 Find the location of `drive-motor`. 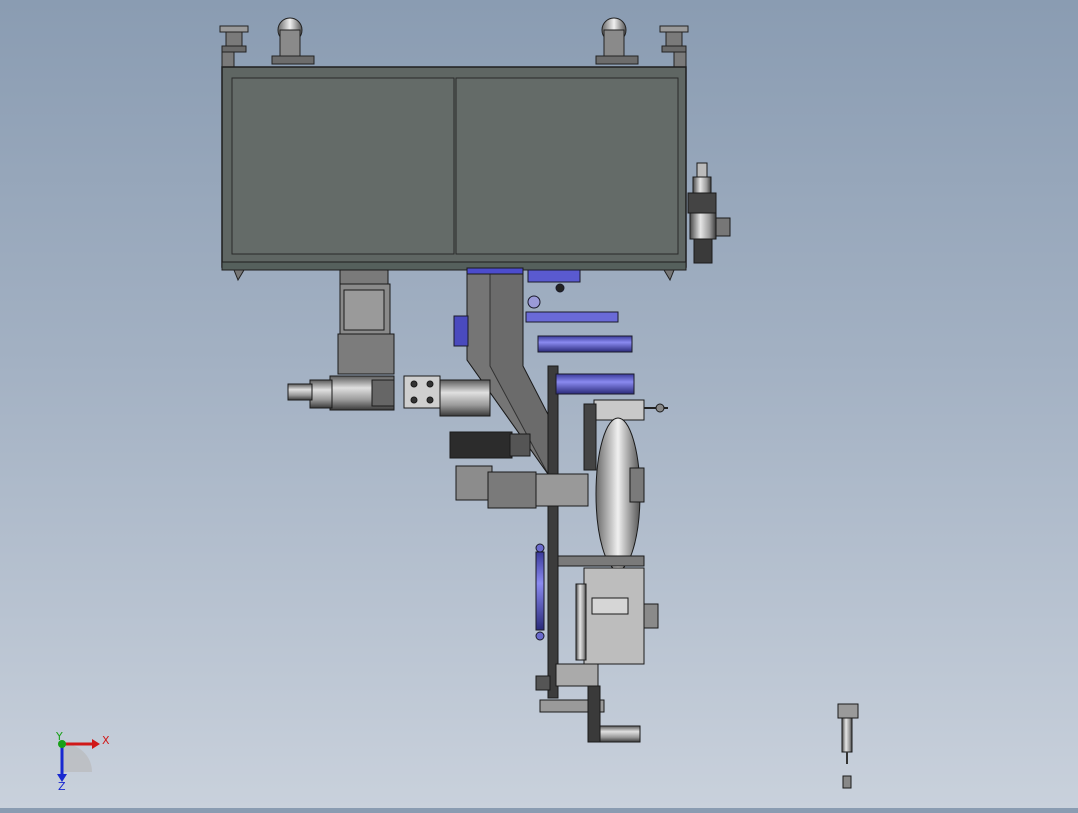

drive-motor is located at coordinates (490, 445).